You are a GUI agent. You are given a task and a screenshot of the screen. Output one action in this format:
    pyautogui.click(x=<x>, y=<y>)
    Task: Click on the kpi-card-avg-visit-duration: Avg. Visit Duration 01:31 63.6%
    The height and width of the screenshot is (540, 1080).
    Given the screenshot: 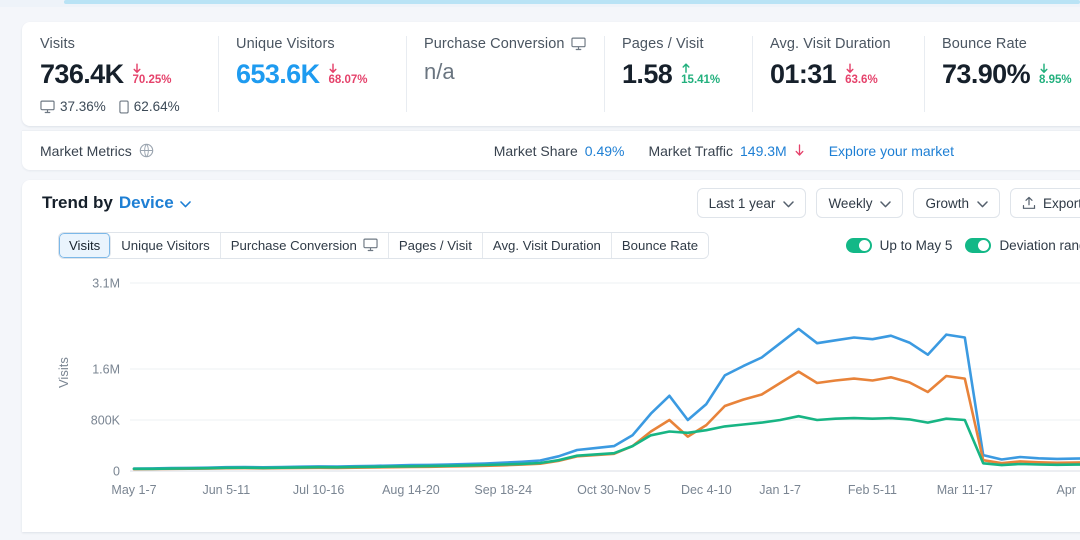 What is the action you would take?
    pyautogui.click(x=838, y=74)
    